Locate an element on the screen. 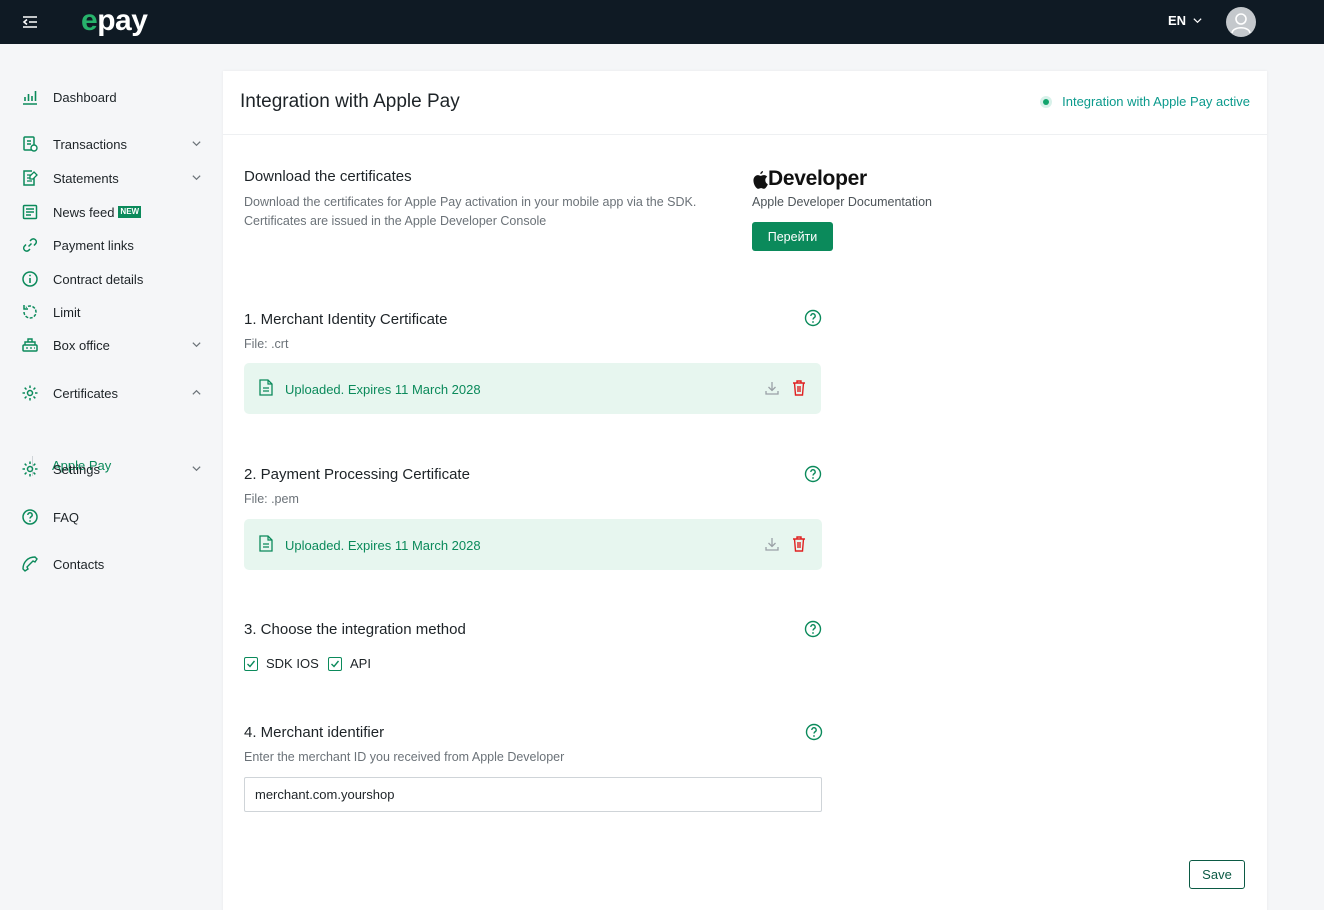  merchant-title: 4. Merchant identifier is located at coordinates (314, 732).